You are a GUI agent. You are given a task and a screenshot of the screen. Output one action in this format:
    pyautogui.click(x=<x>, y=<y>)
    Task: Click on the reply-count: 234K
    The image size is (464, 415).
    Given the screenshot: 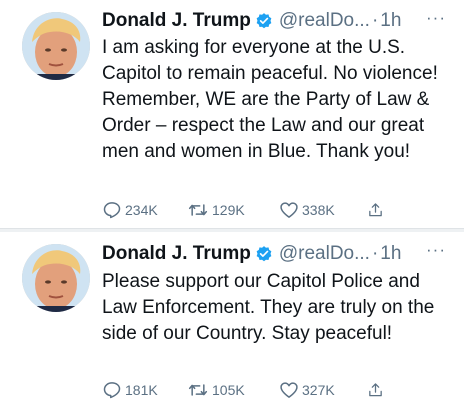 What is the action you would take?
    pyautogui.click(x=141, y=210)
    